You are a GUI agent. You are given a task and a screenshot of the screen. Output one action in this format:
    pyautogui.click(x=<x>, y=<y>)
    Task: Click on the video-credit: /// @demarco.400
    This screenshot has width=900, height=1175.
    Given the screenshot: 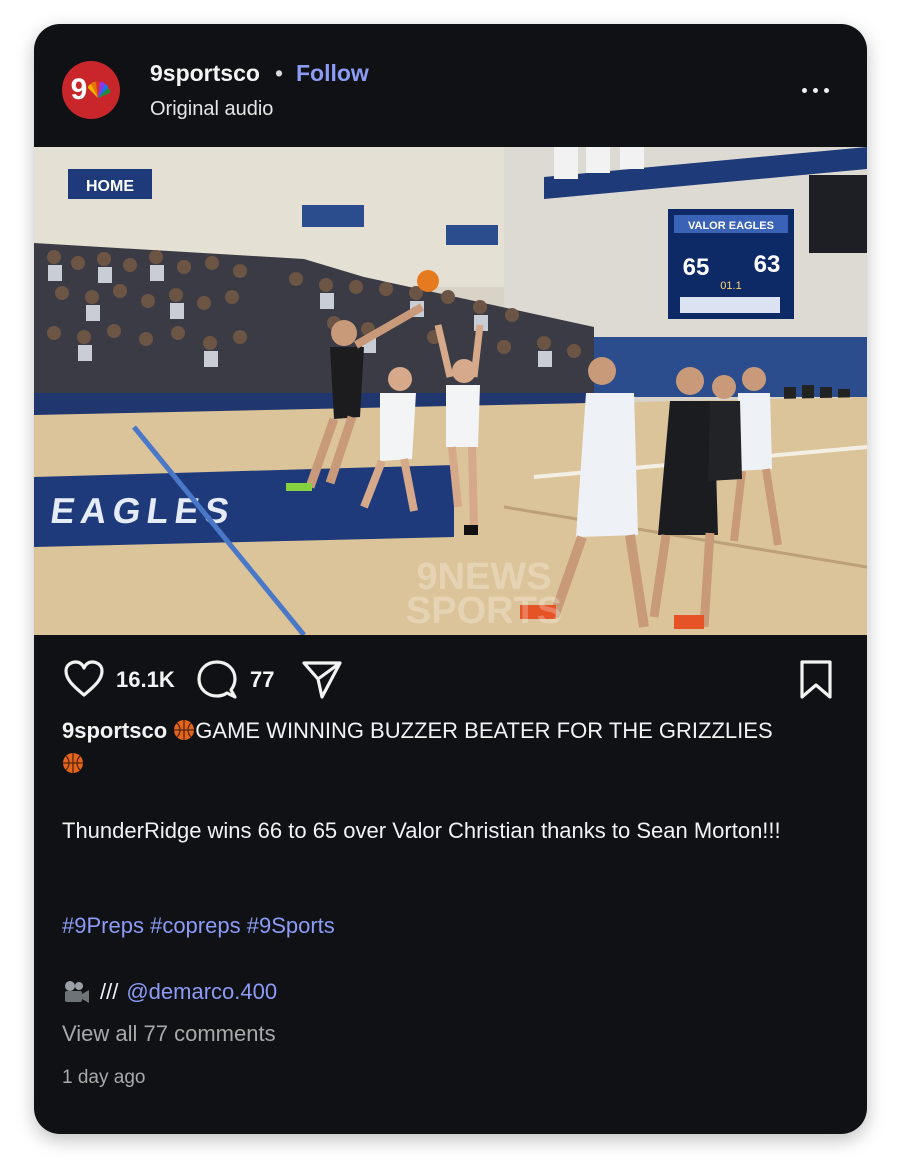 What is the action you would take?
    pyautogui.click(x=169, y=992)
    